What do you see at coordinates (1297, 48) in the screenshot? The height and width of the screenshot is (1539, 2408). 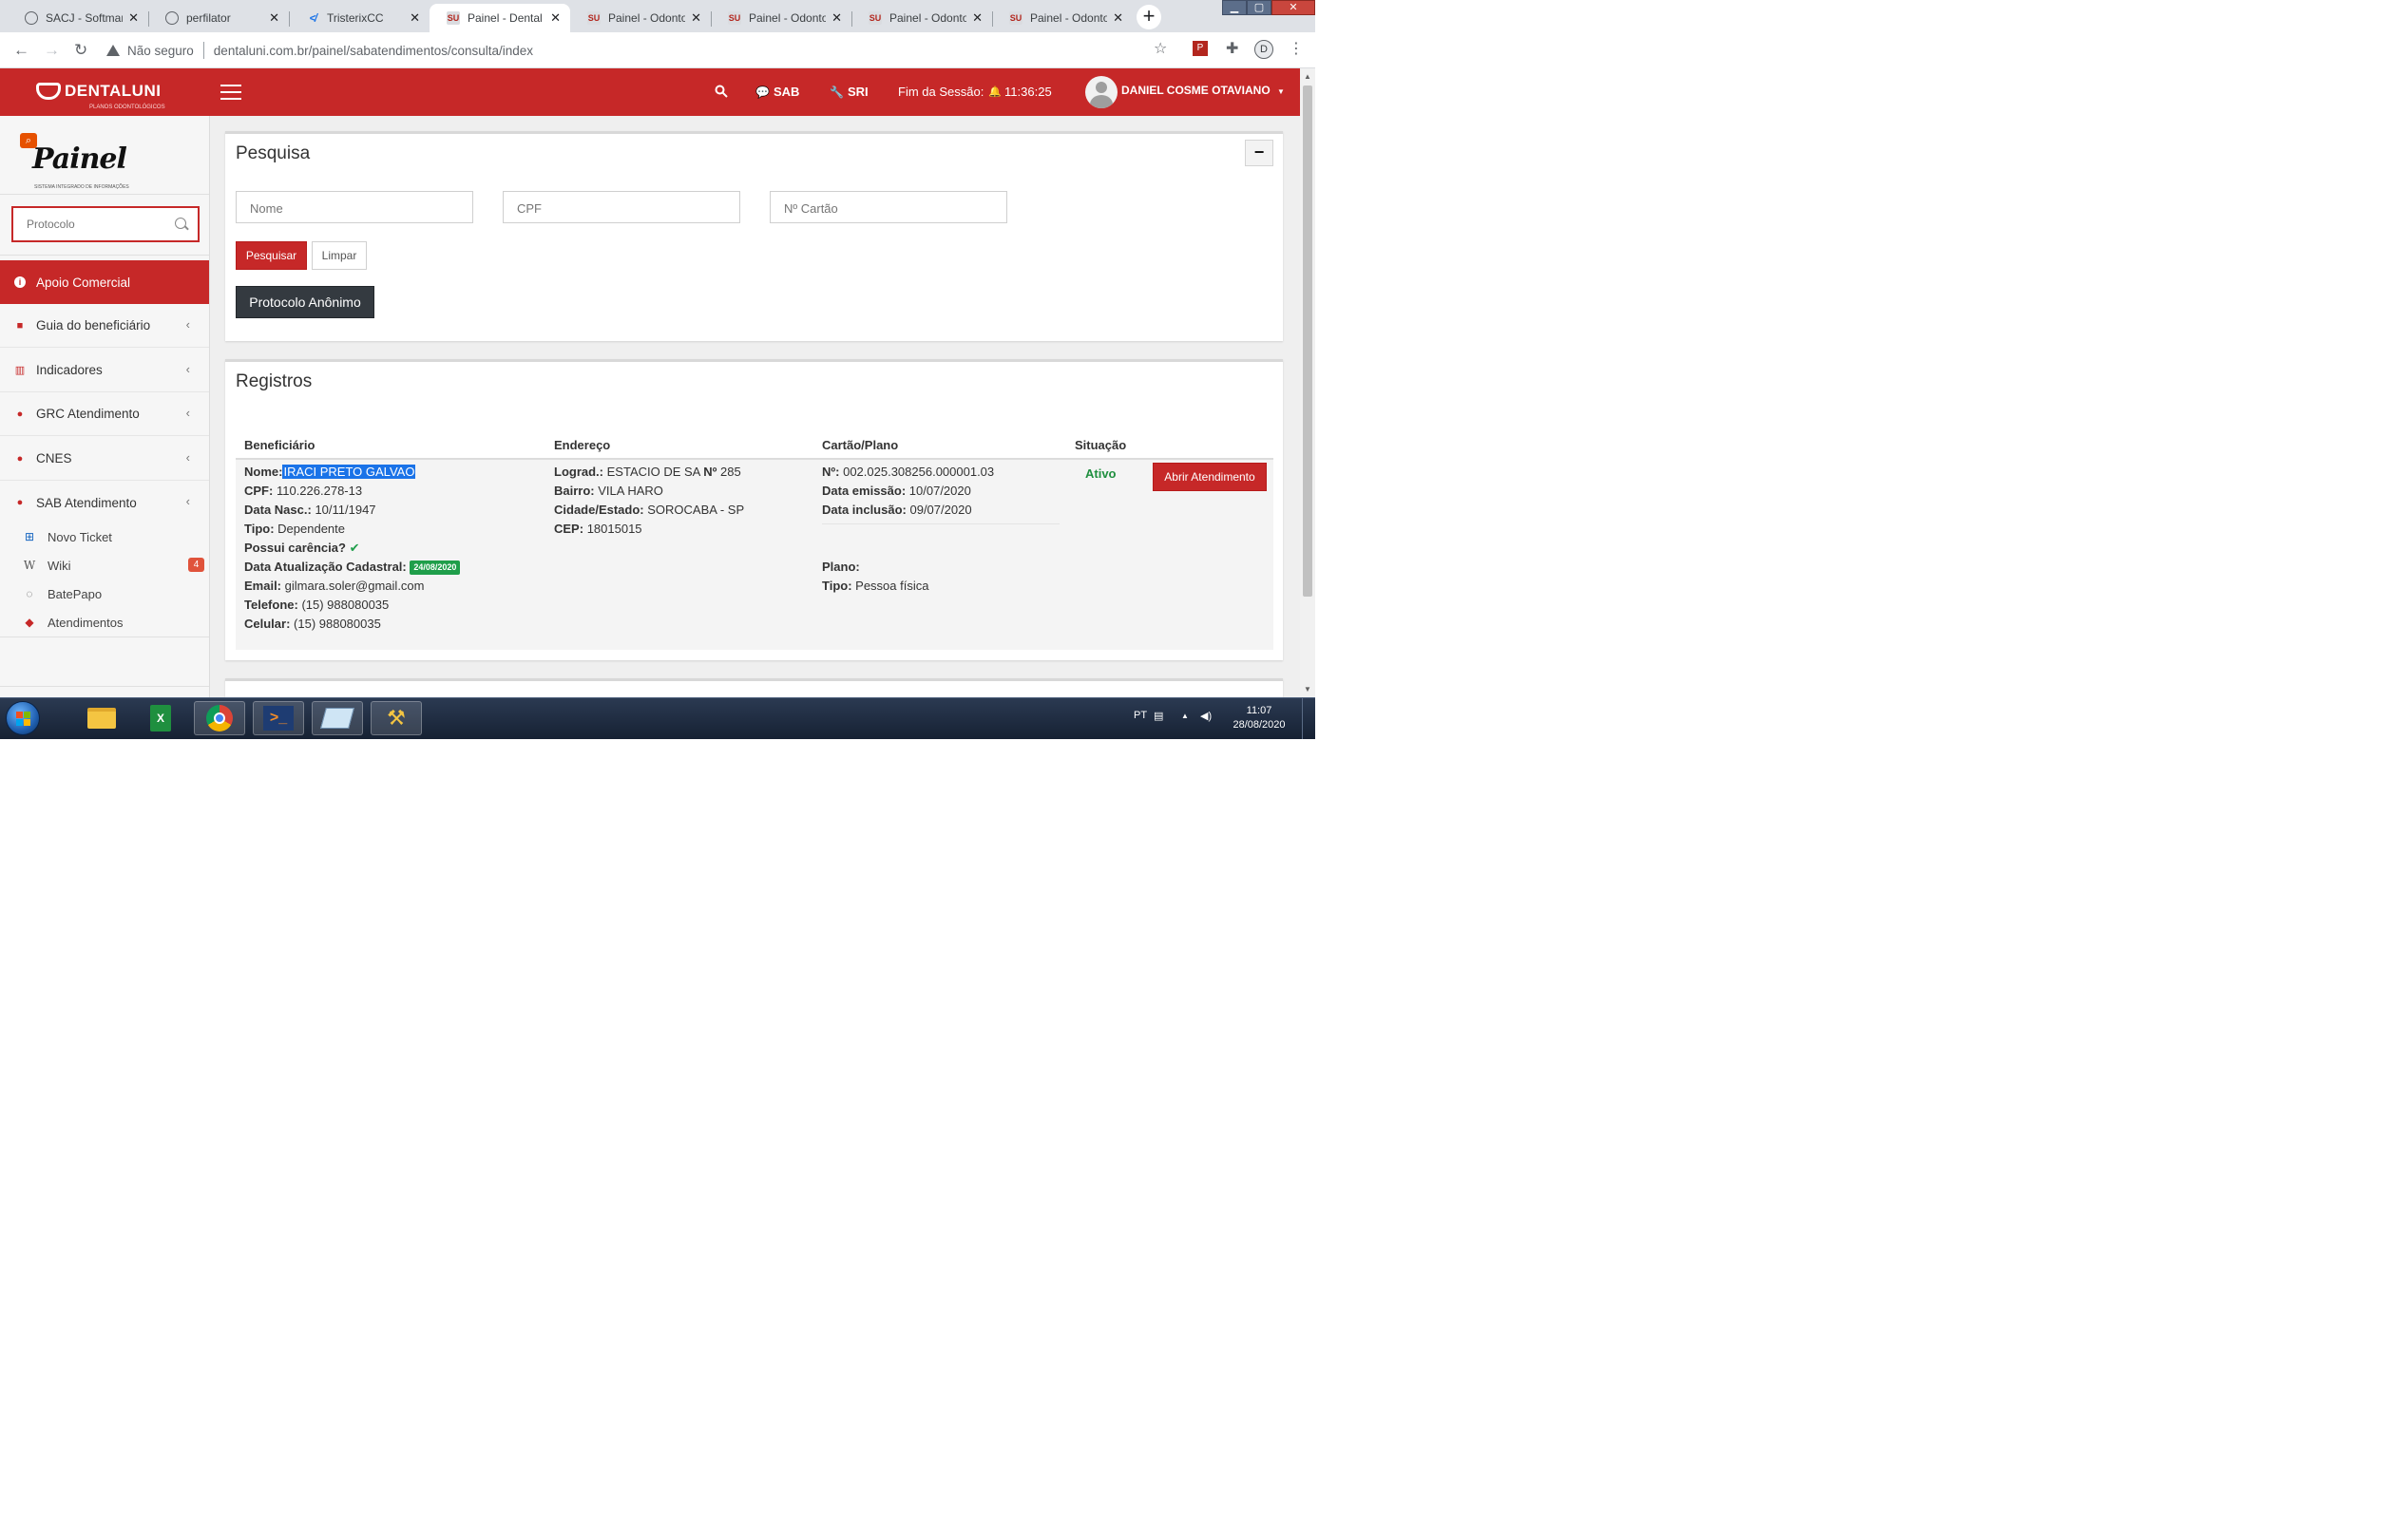 I see `browser-menu-icon: ⋮` at bounding box center [1297, 48].